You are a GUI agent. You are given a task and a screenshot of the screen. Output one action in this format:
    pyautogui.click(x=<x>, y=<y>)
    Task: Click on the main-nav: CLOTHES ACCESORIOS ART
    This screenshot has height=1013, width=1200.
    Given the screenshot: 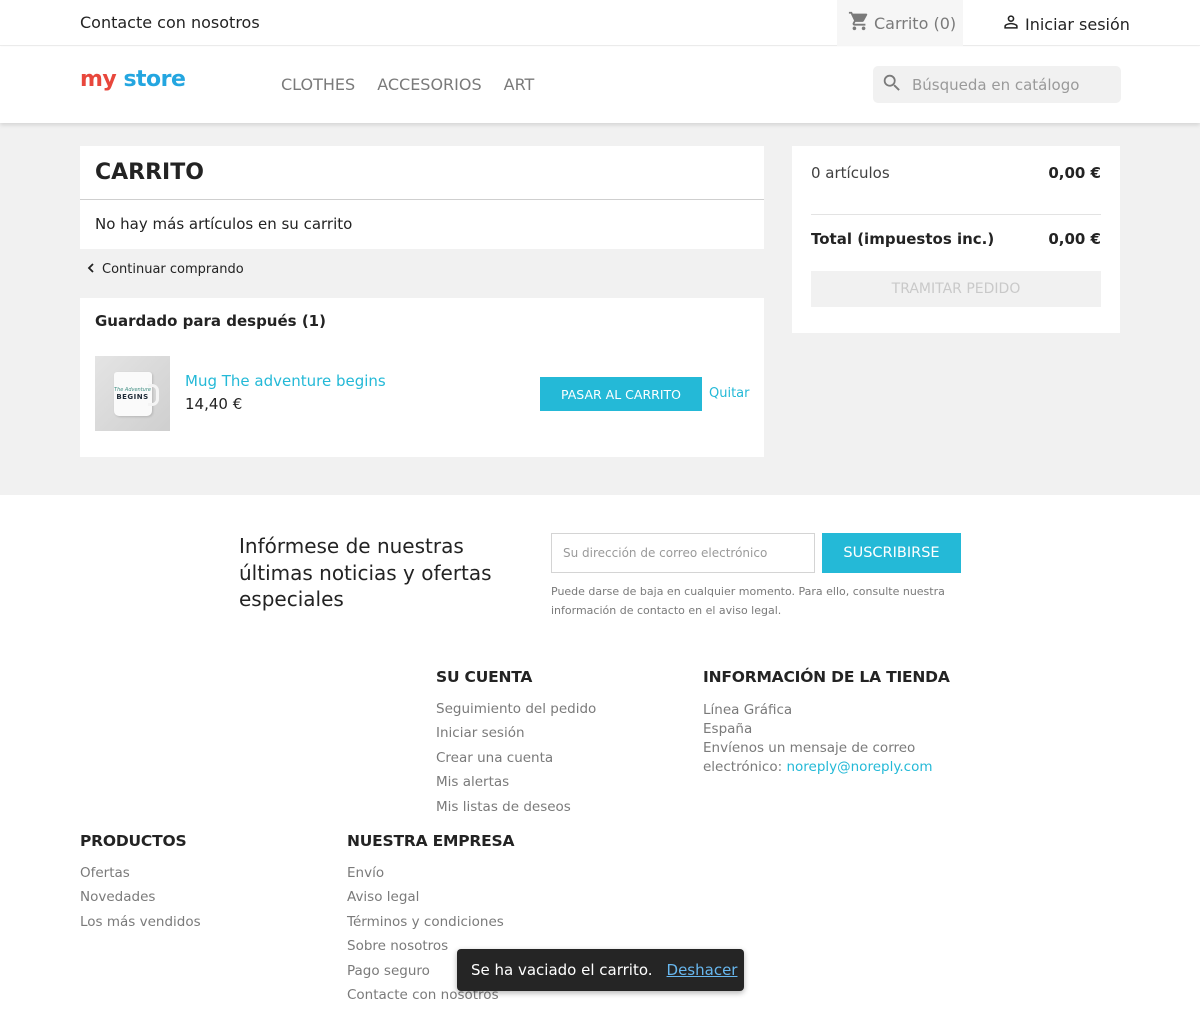 What is the action you would take?
    pyautogui.click(x=407, y=84)
    